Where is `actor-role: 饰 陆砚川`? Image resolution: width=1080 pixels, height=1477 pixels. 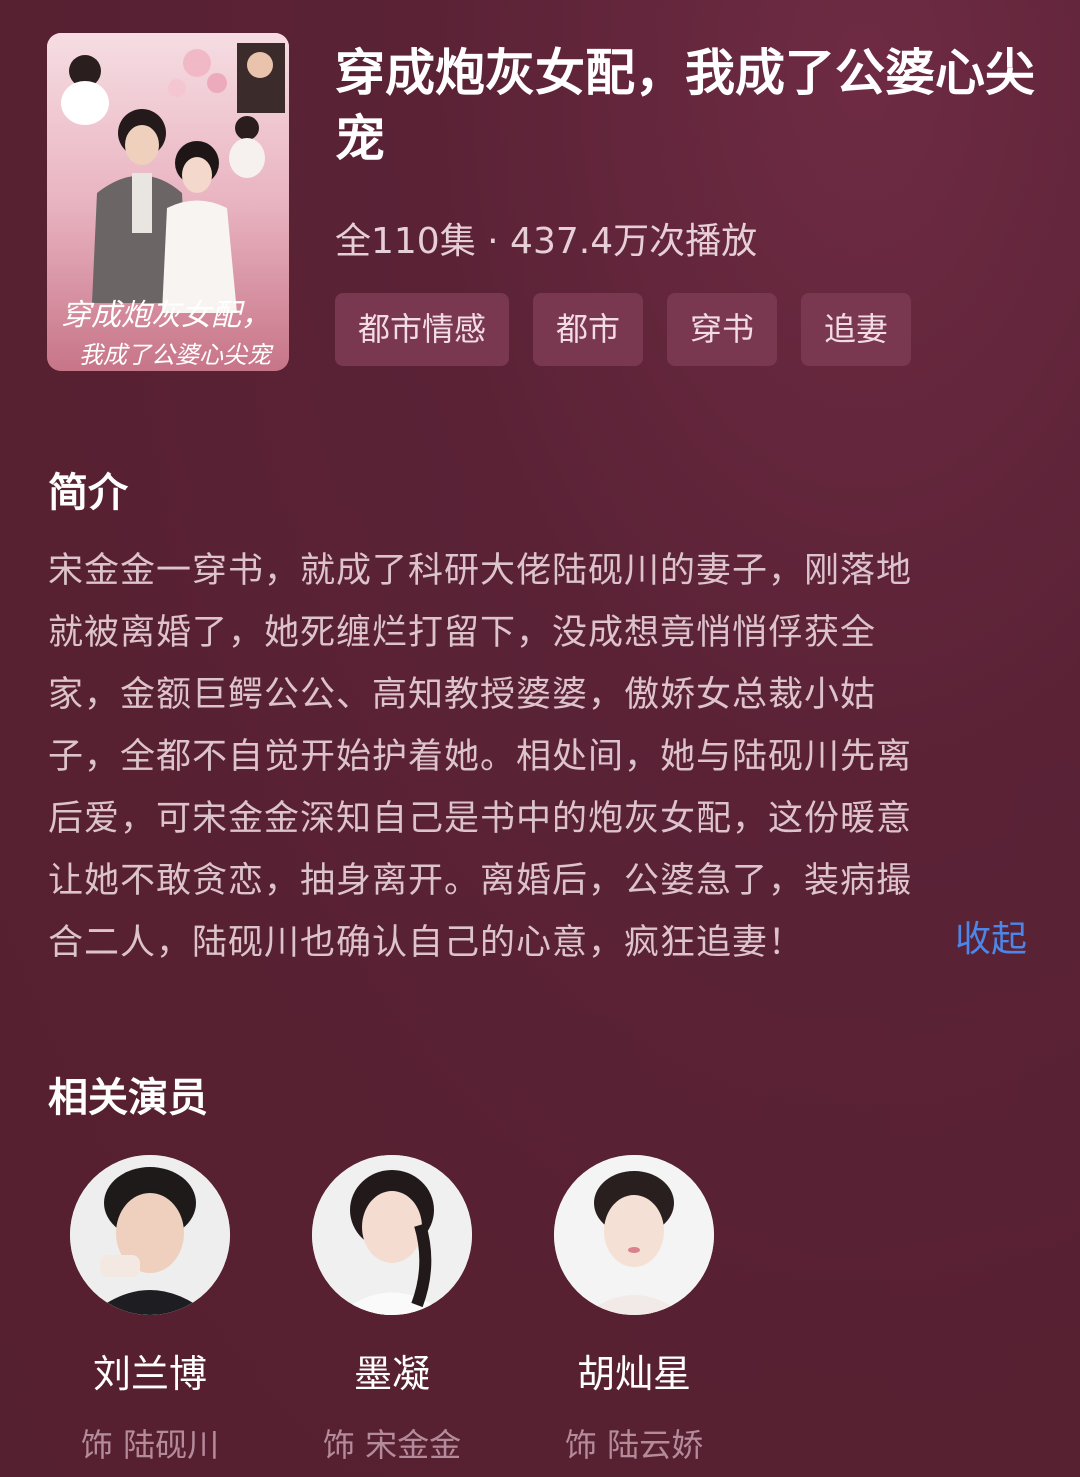 actor-role: 饰 陆砚川 is located at coordinates (150, 1445).